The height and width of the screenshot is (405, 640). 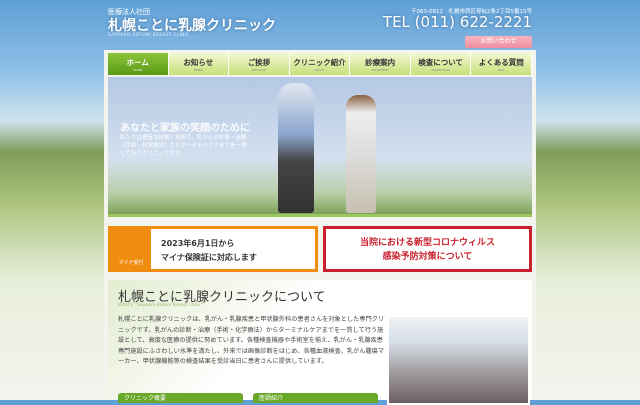 I want to click on nav-home: ホーム HOME, so click(x=138, y=64).